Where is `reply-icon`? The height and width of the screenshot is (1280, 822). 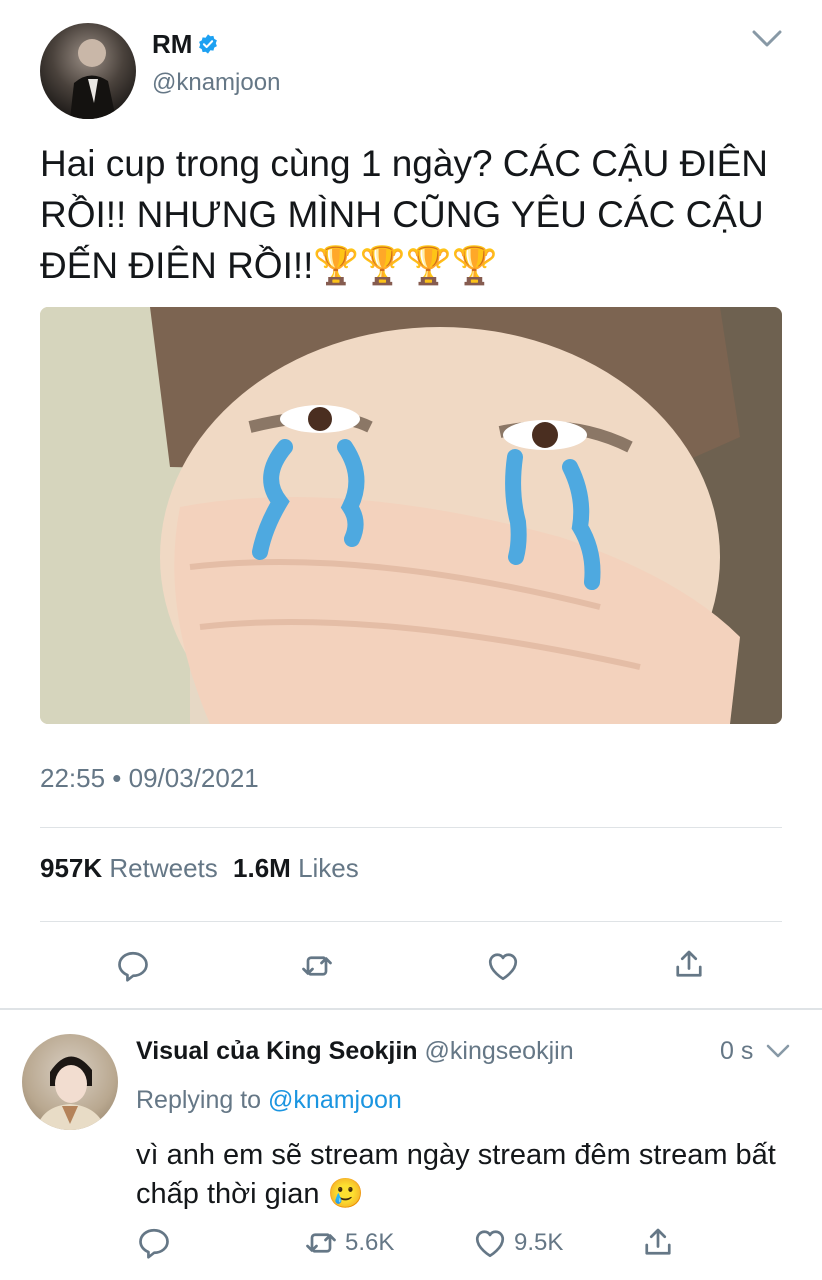 reply-icon is located at coordinates (133, 966).